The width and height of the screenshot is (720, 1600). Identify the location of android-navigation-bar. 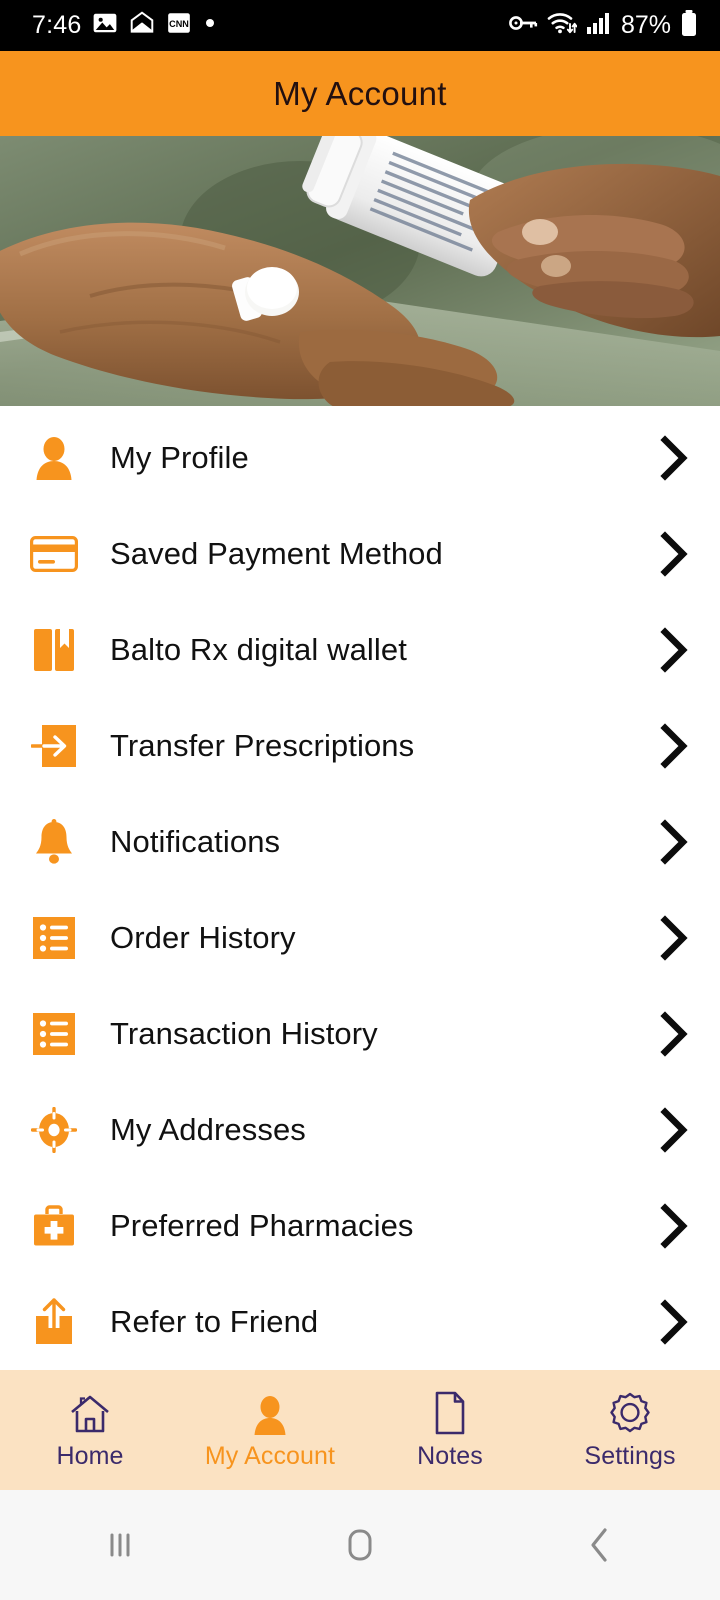
(360, 1545).